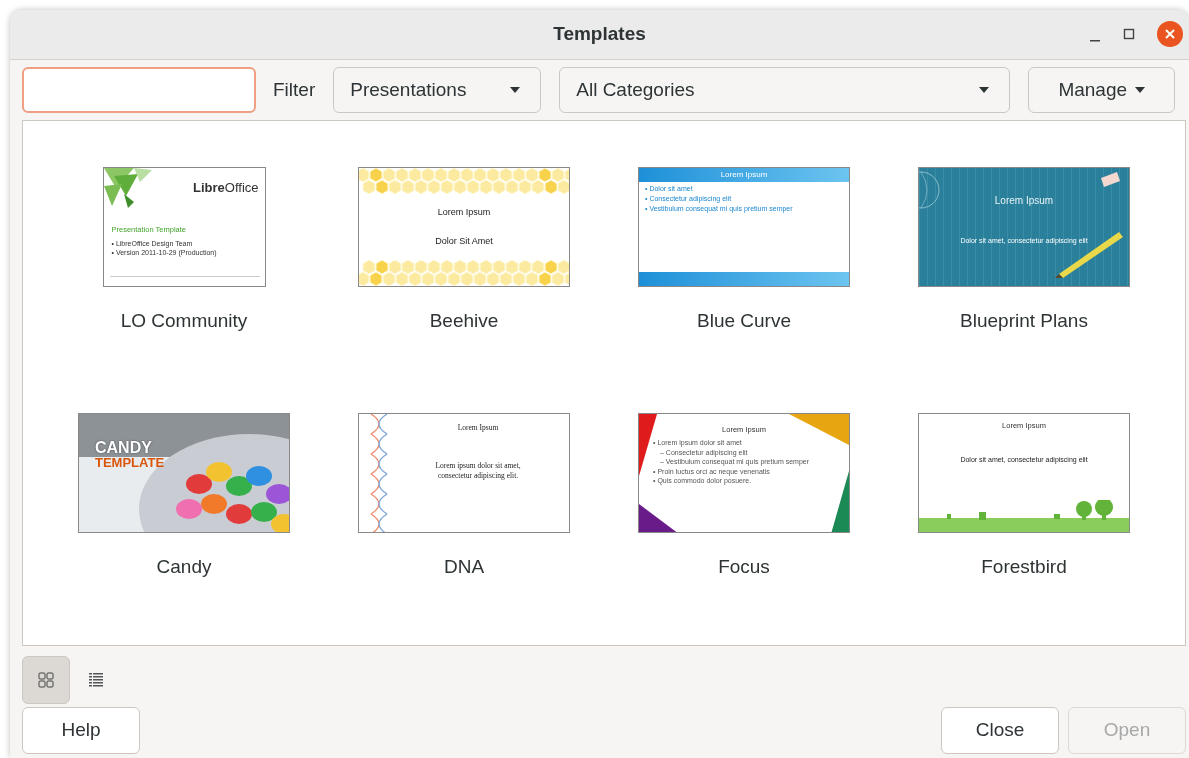 The height and width of the screenshot is (758, 1189). What do you see at coordinates (464, 321) in the screenshot?
I see `template-name: Beehive` at bounding box center [464, 321].